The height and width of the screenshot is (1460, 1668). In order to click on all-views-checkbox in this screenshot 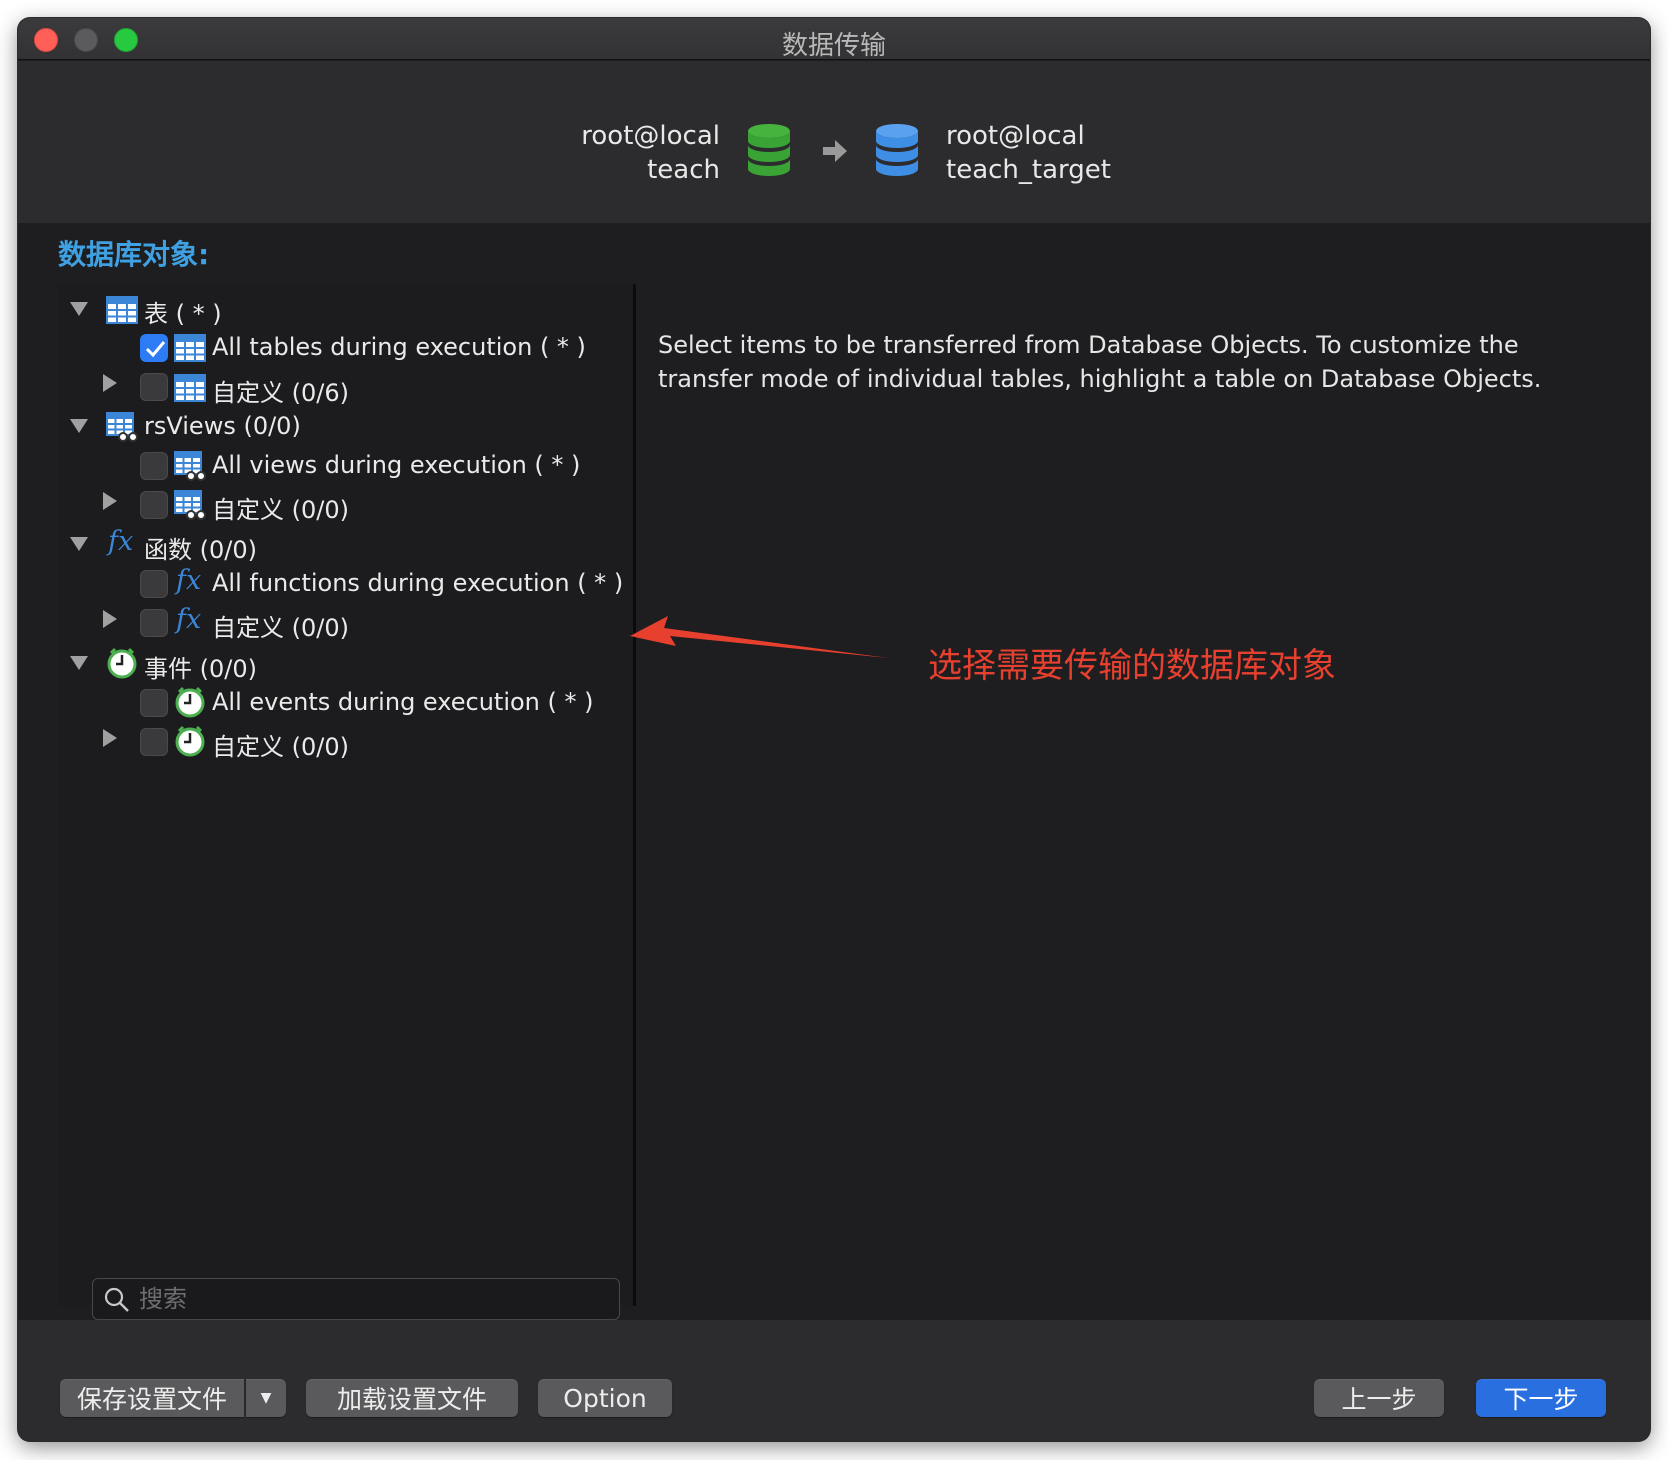, I will do `click(154, 466)`.